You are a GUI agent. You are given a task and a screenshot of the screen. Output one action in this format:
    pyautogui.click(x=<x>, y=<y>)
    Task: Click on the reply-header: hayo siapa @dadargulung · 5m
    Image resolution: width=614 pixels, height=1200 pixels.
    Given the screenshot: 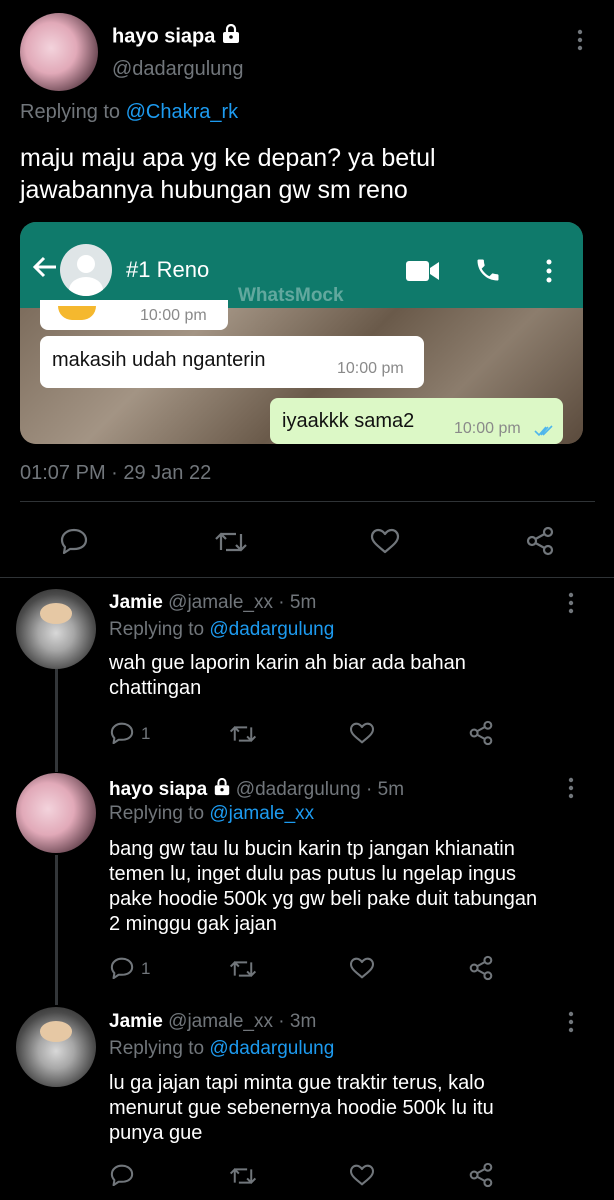 What is the action you would take?
    pyautogui.click(x=257, y=789)
    